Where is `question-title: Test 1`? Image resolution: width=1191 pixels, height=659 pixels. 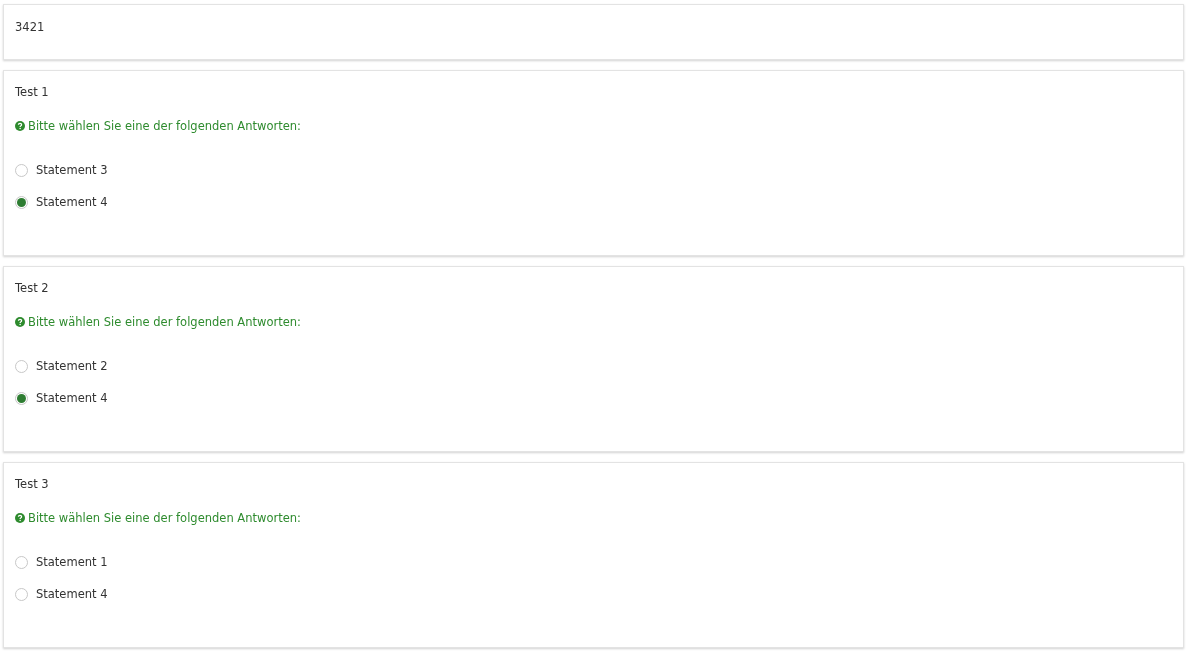 question-title: Test 1 is located at coordinates (32, 93).